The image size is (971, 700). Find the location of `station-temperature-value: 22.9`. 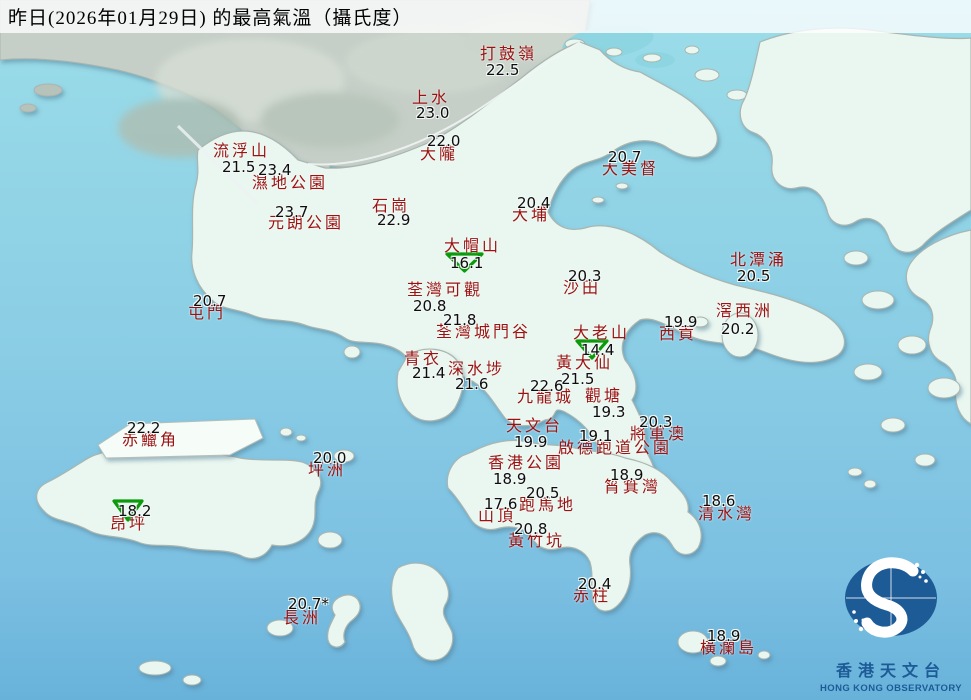

station-temperature-value: 22.9 is located at coordinates (394, 220).